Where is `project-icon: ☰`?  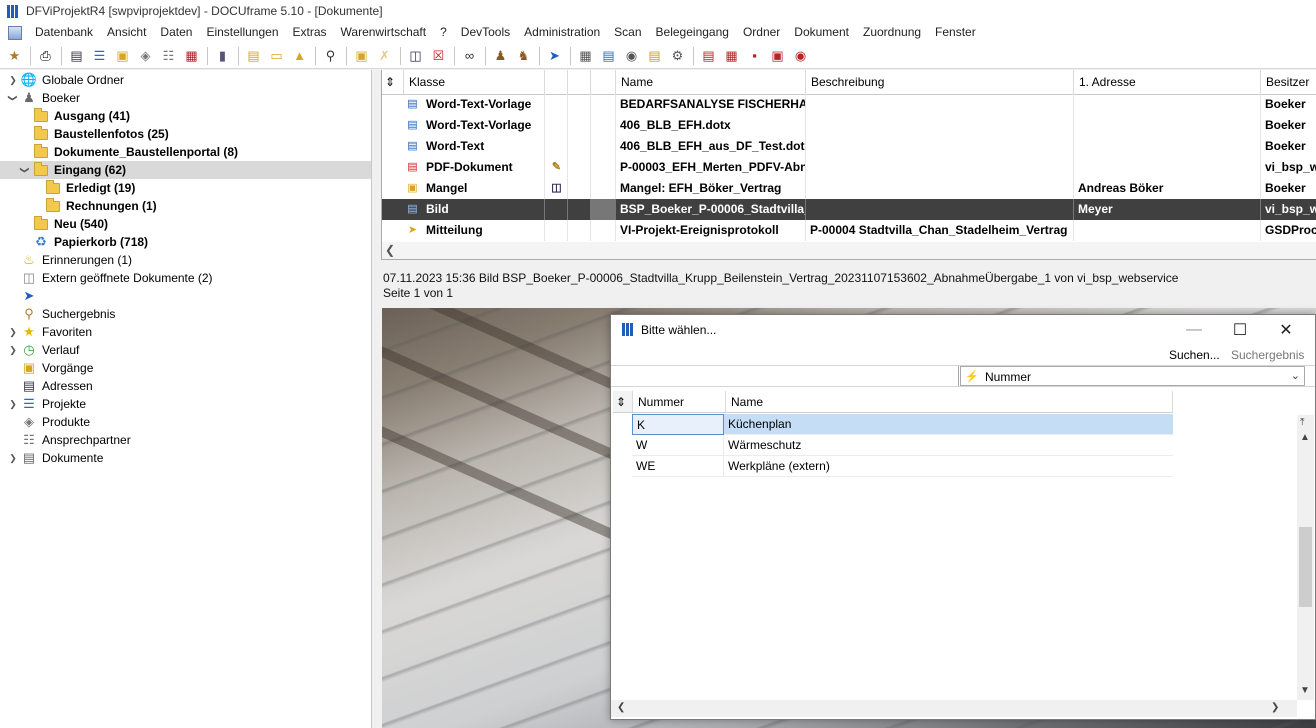
project-icon: ☰ is located at coordinates (99, 55).